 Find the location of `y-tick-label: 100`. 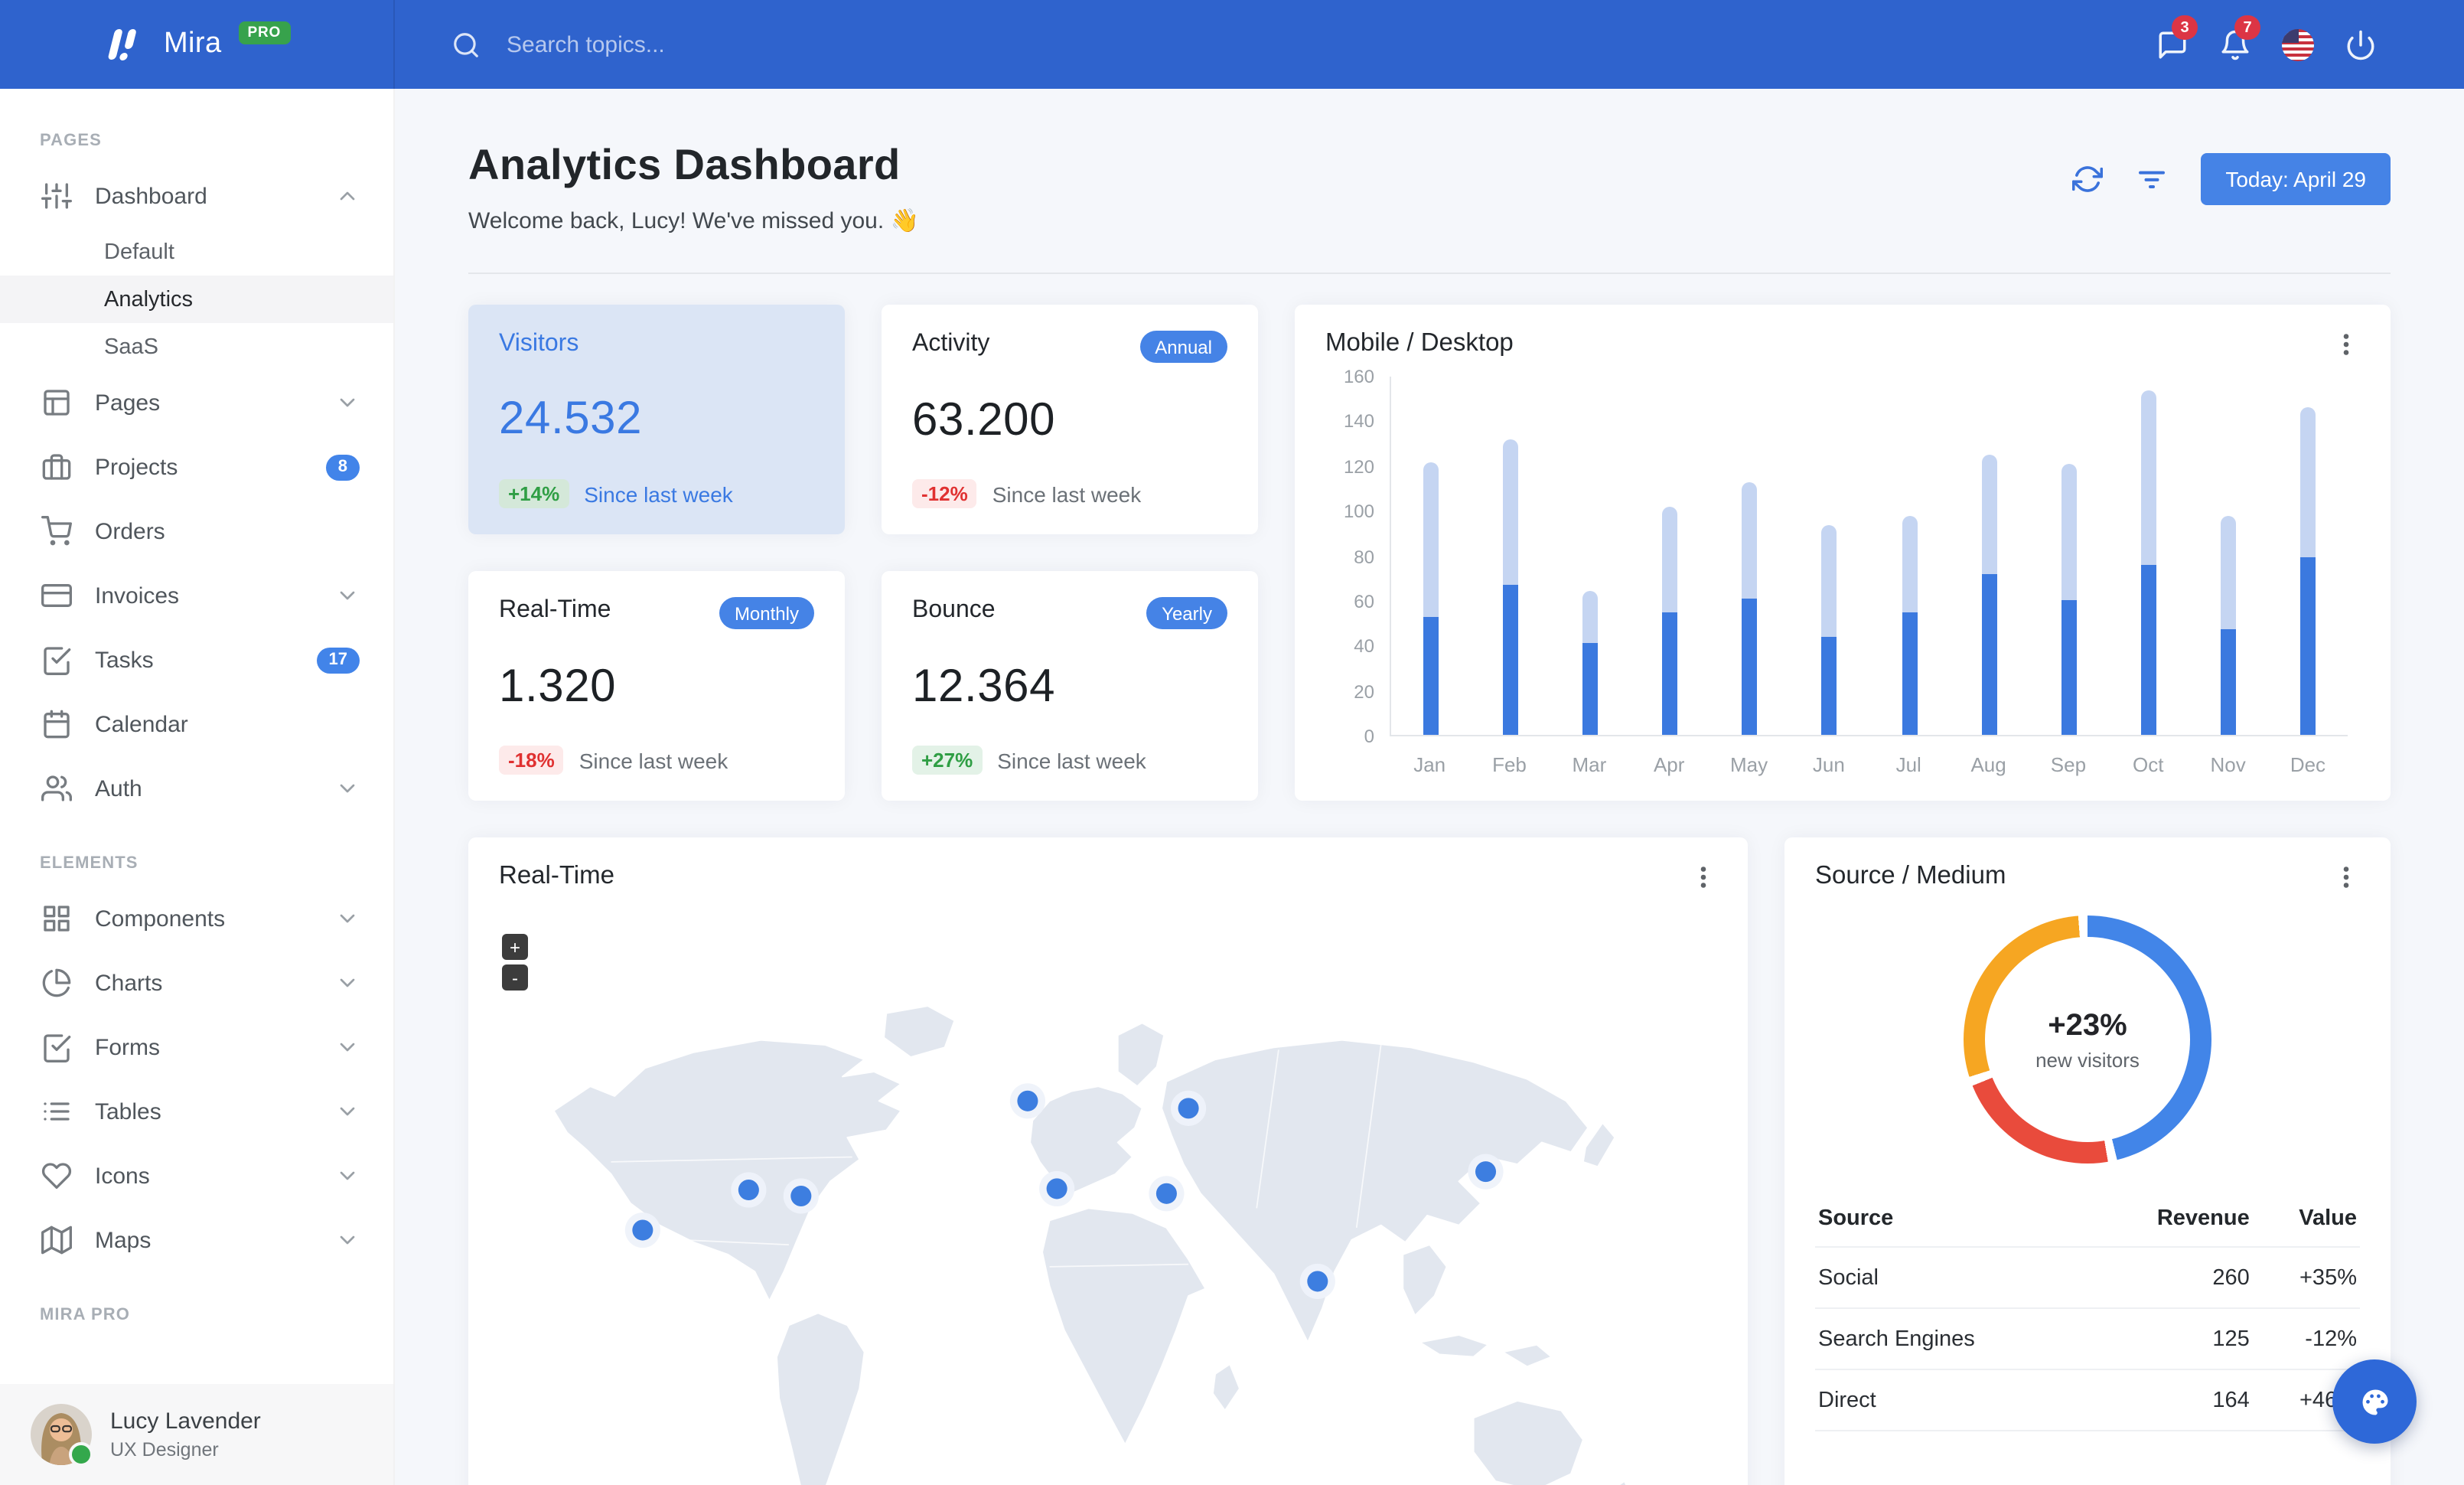

y-tick-label: 100 is located at coordinates (1358, 512).